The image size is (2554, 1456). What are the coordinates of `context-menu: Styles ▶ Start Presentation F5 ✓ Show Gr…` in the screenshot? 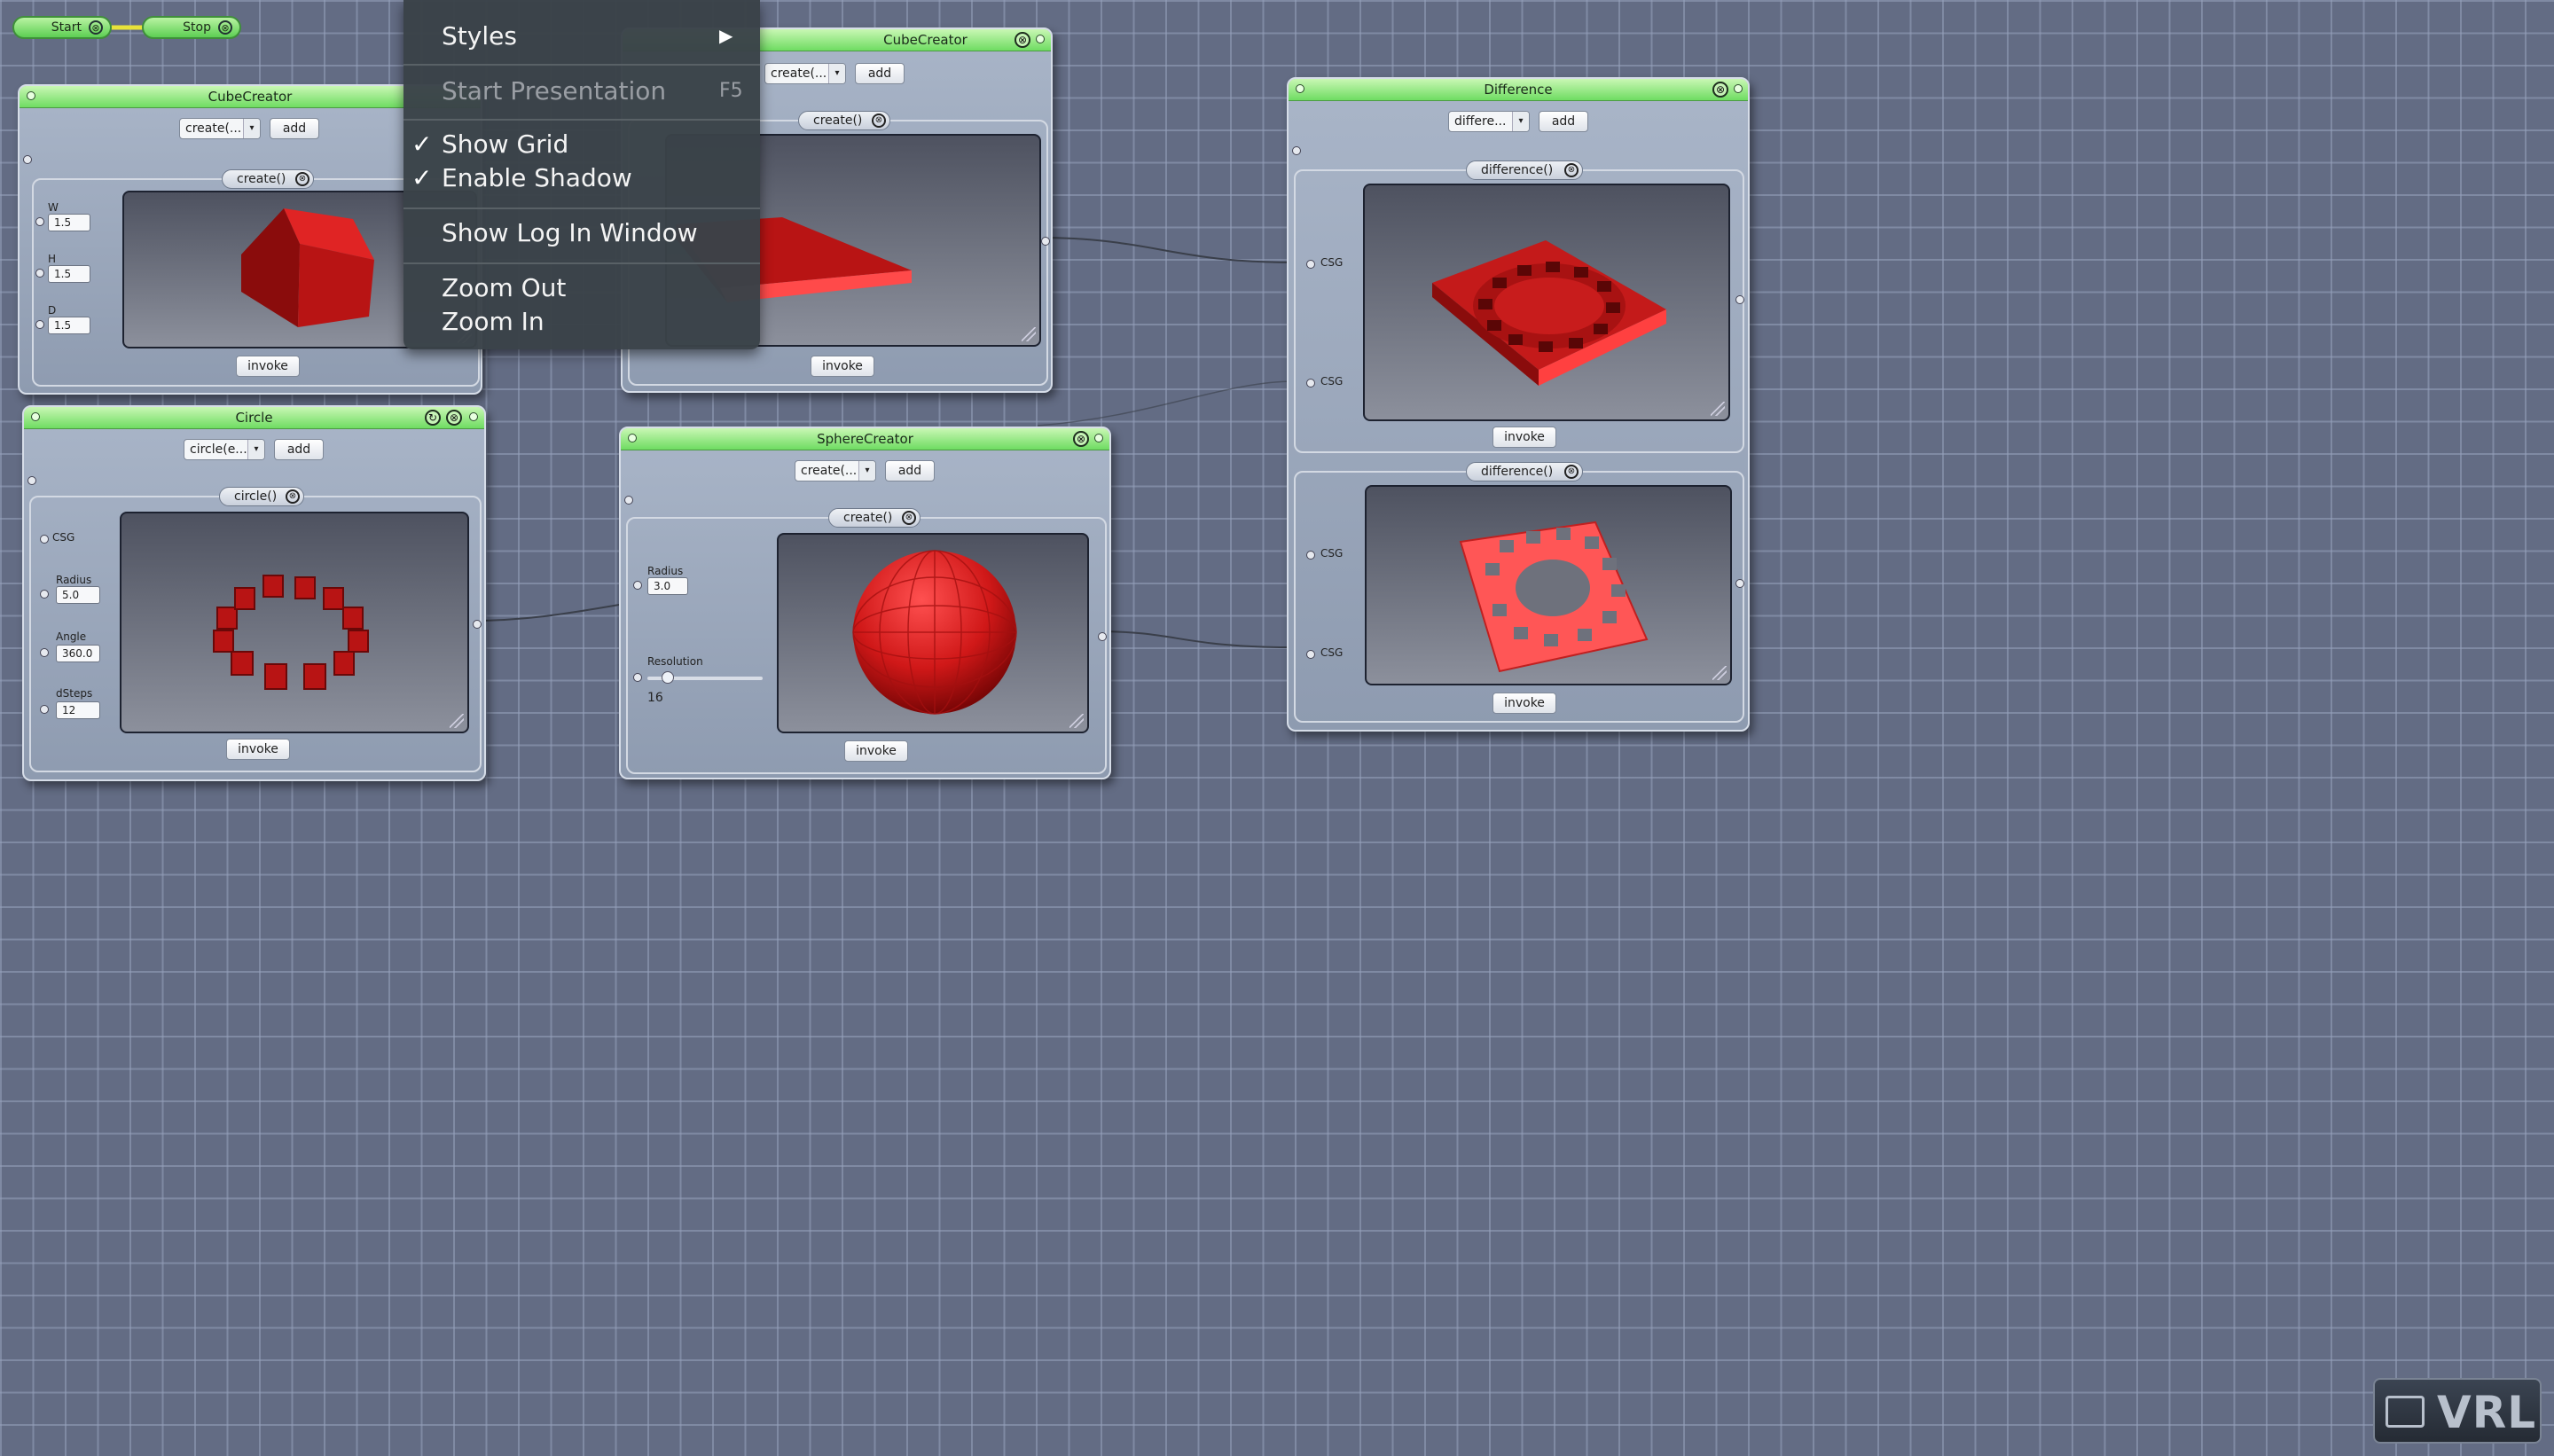 It's located at (581, 174).